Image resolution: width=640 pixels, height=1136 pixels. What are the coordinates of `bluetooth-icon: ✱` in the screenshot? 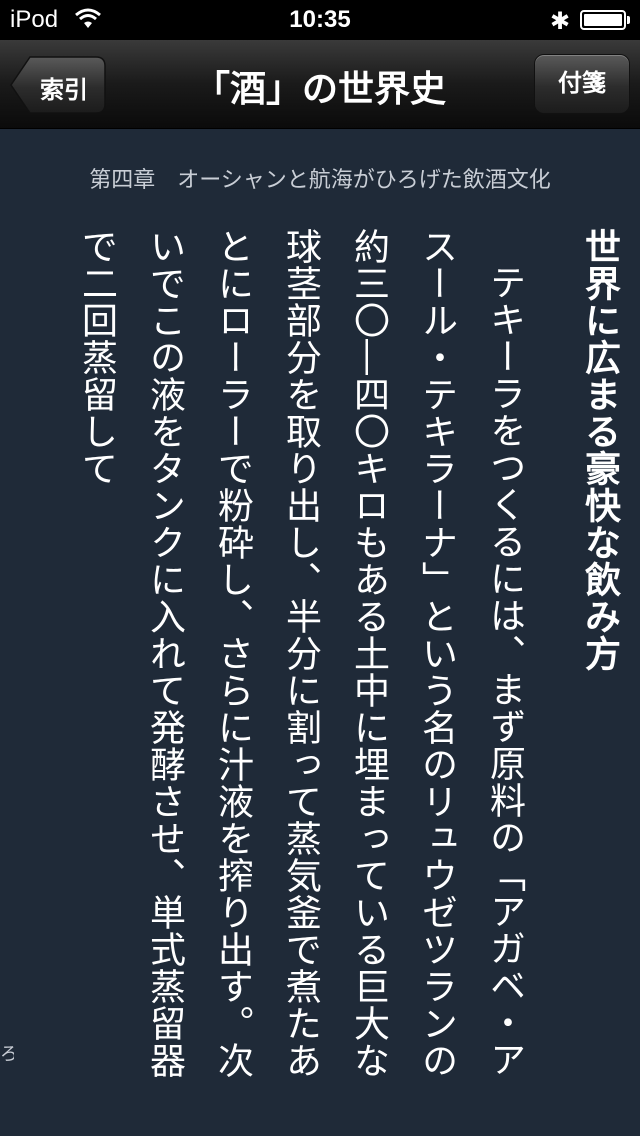 It's located at (560, 21).